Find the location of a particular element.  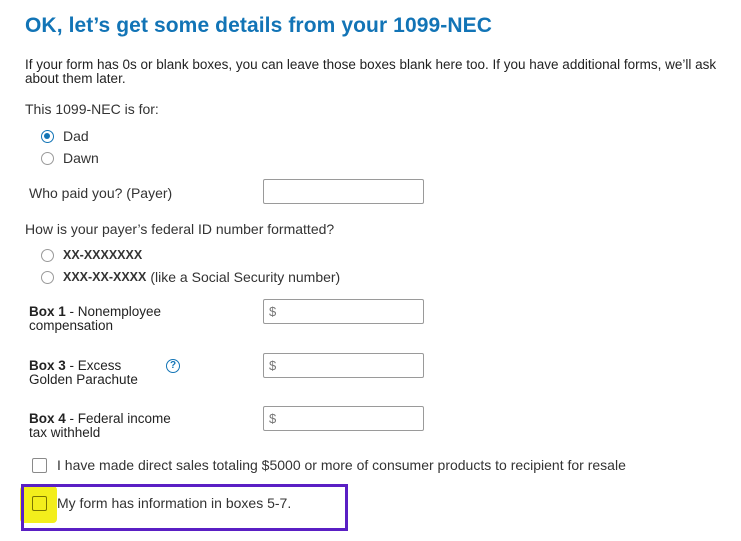

for-question: This 1099-NEC is for: is located at coordinates (92, 109).